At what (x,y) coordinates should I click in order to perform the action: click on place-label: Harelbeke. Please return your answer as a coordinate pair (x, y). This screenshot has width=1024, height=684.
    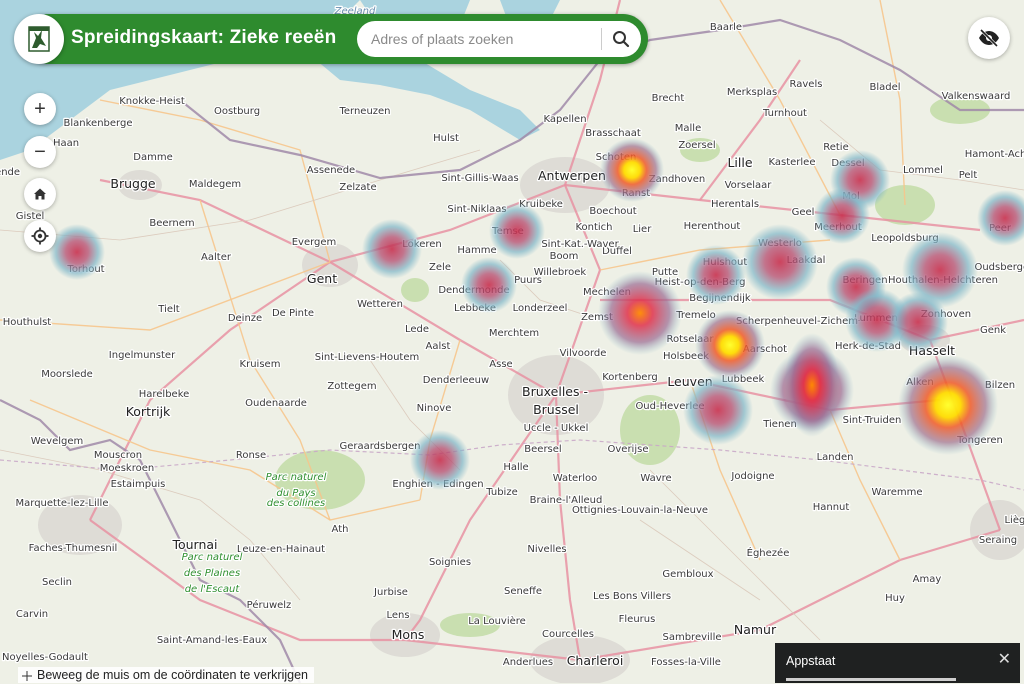
    Looking at the image, I should click on (164, 394).